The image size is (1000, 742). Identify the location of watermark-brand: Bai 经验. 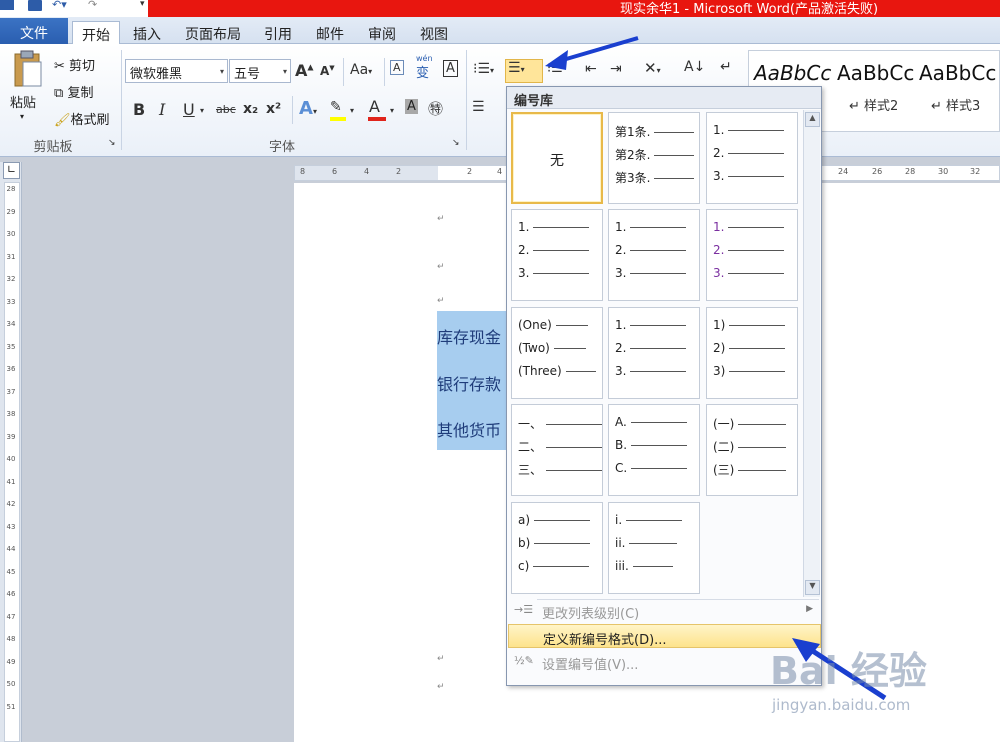
(848, 671).